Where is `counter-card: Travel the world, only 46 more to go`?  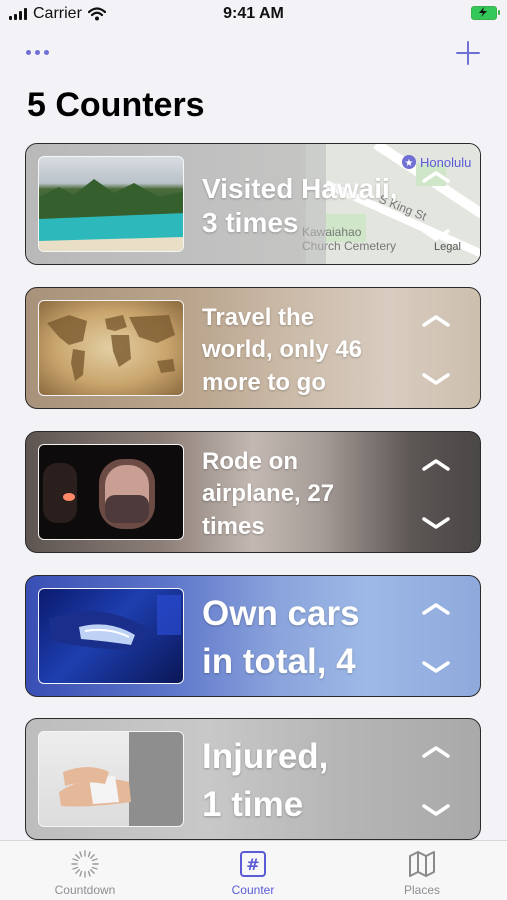
counter-card: Travel the world, only 46 more to go is located at coordinates (253, 348).